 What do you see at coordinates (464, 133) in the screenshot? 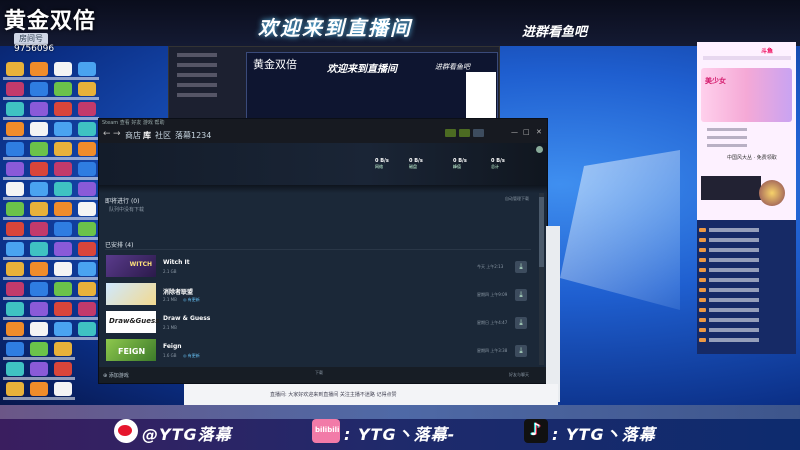
I see `notification-icon` at bounding box center [464, 133].